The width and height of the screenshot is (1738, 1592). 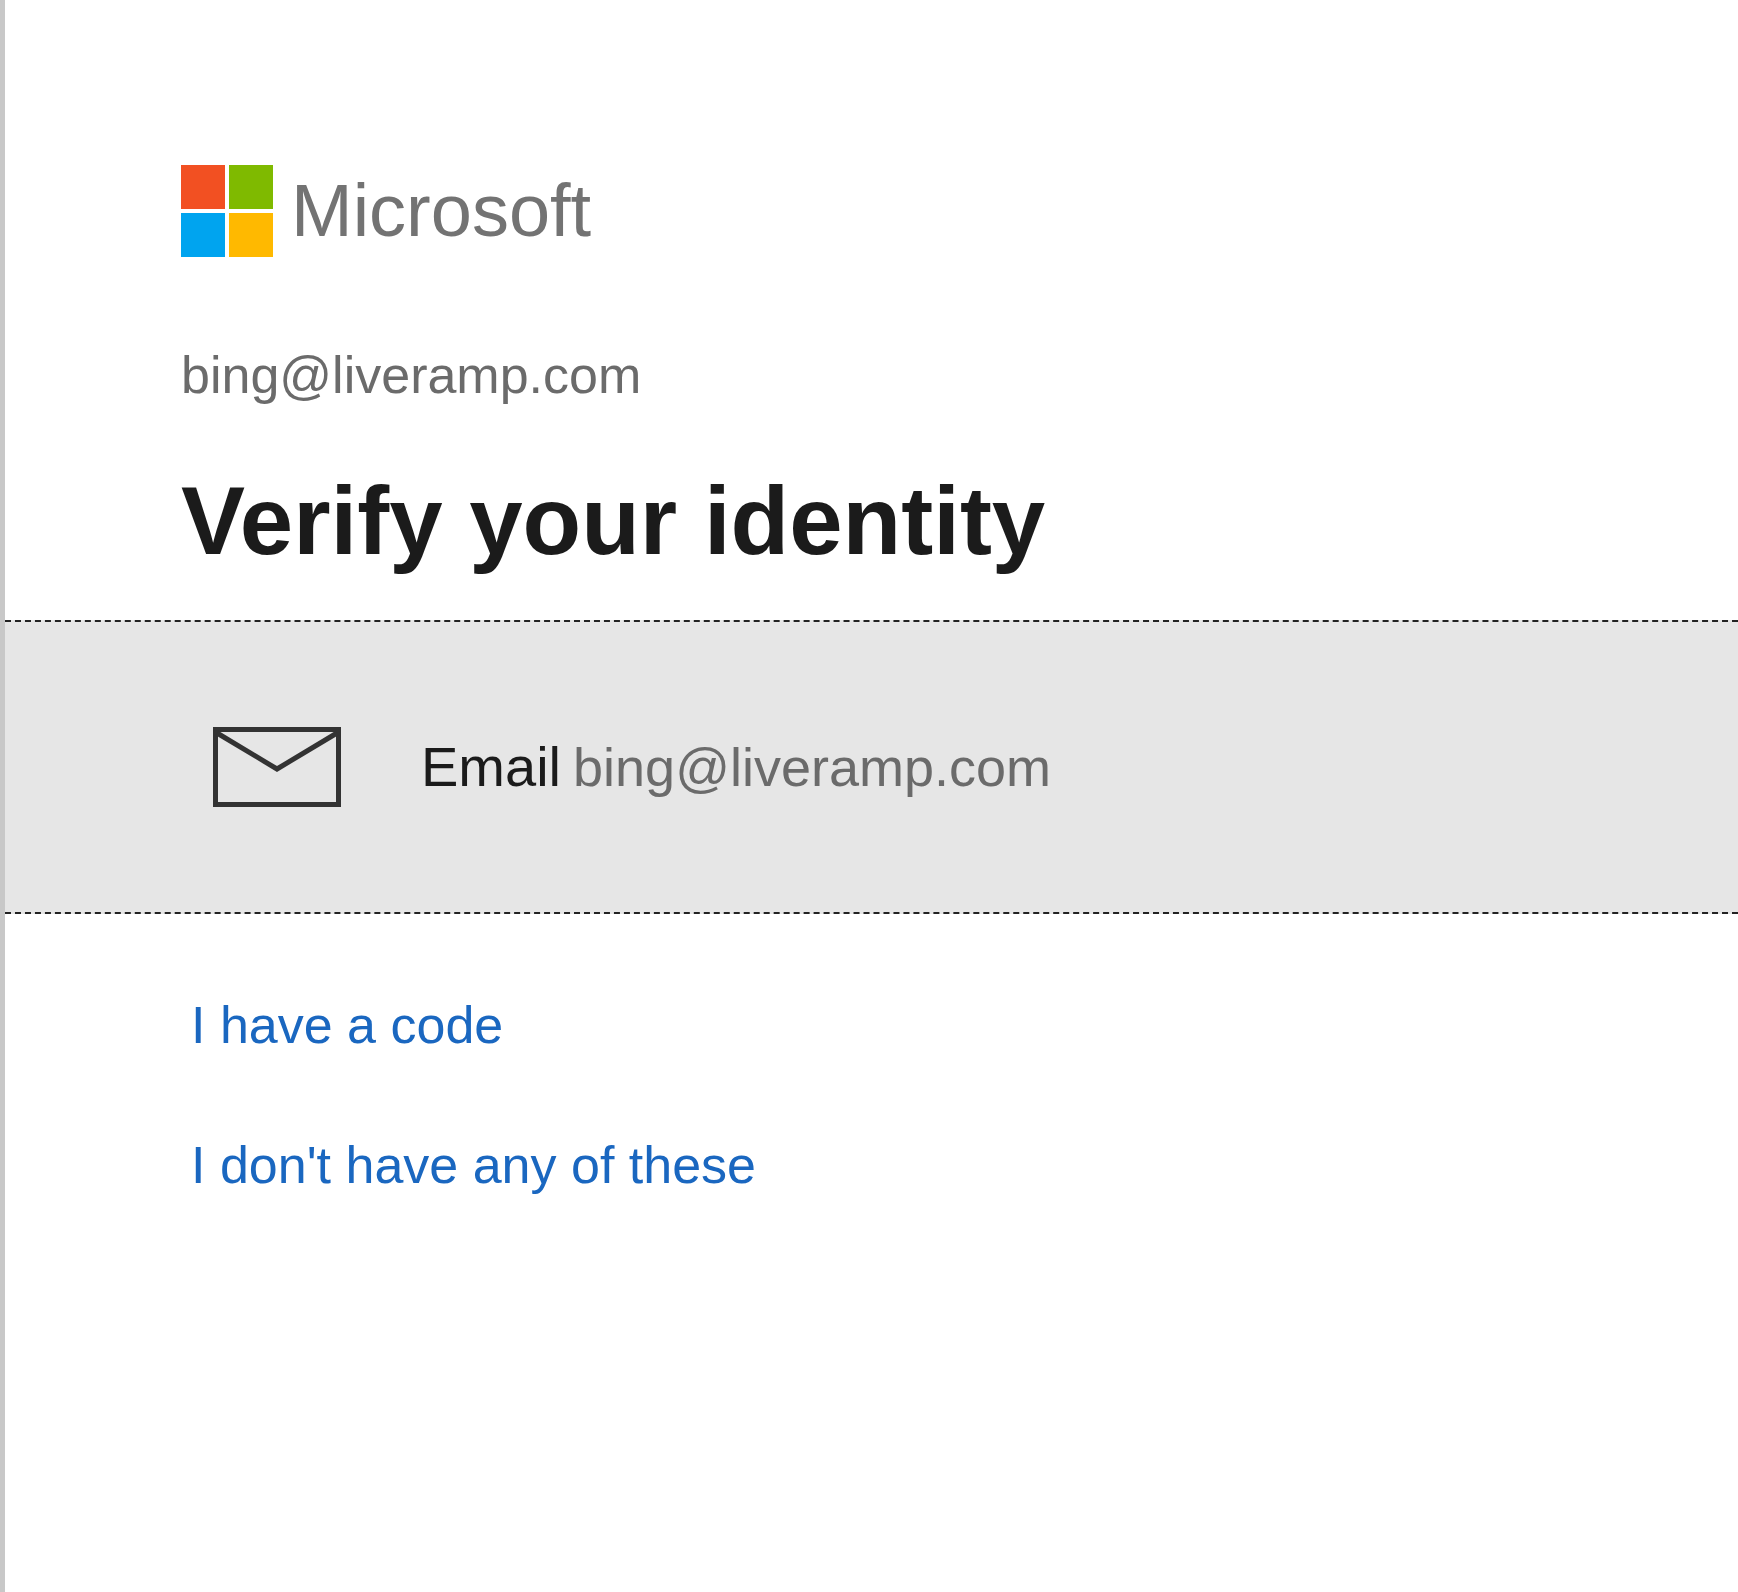 What do you see at coordinates (491, 767) in the screenshot?
I see `option-label: Email` at bounding box center [491, 767].